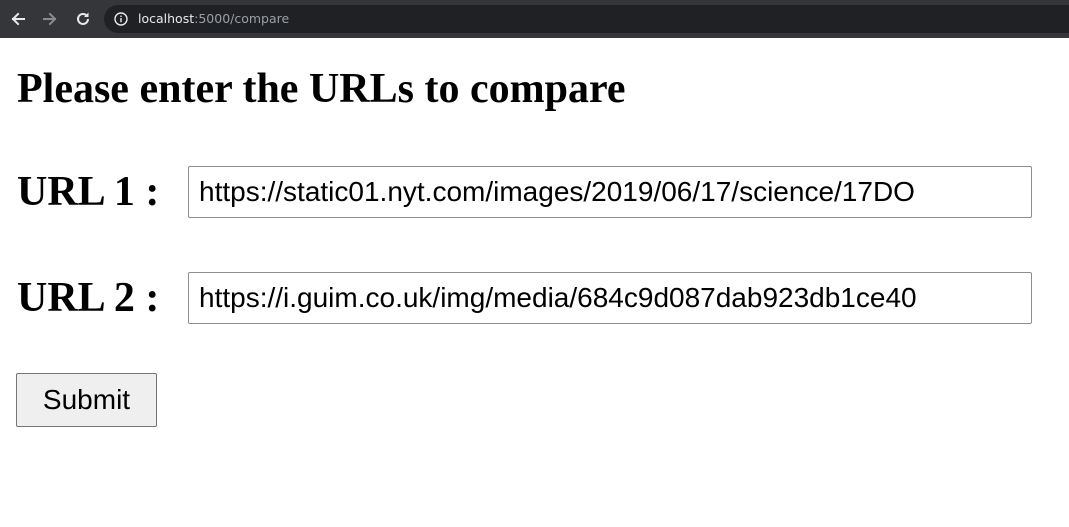 The width and height of the screenshot is (1069, 527). I want to click on address-url: localhost:5000/compare, so click(213, 19).